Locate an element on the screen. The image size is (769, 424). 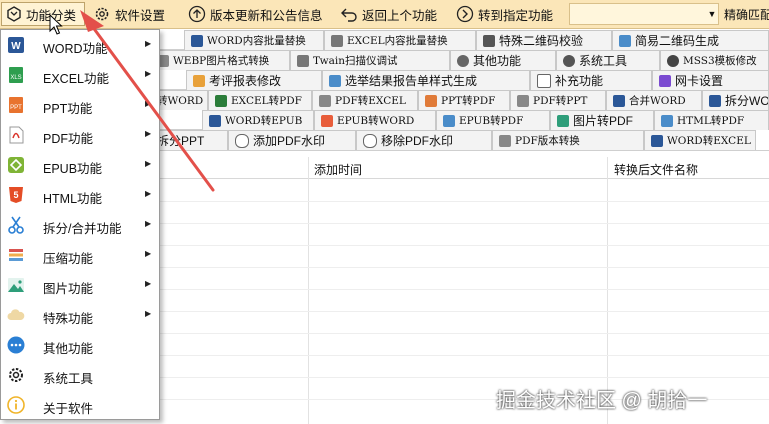
annotation-arrow is located at coordinates (147, 101).